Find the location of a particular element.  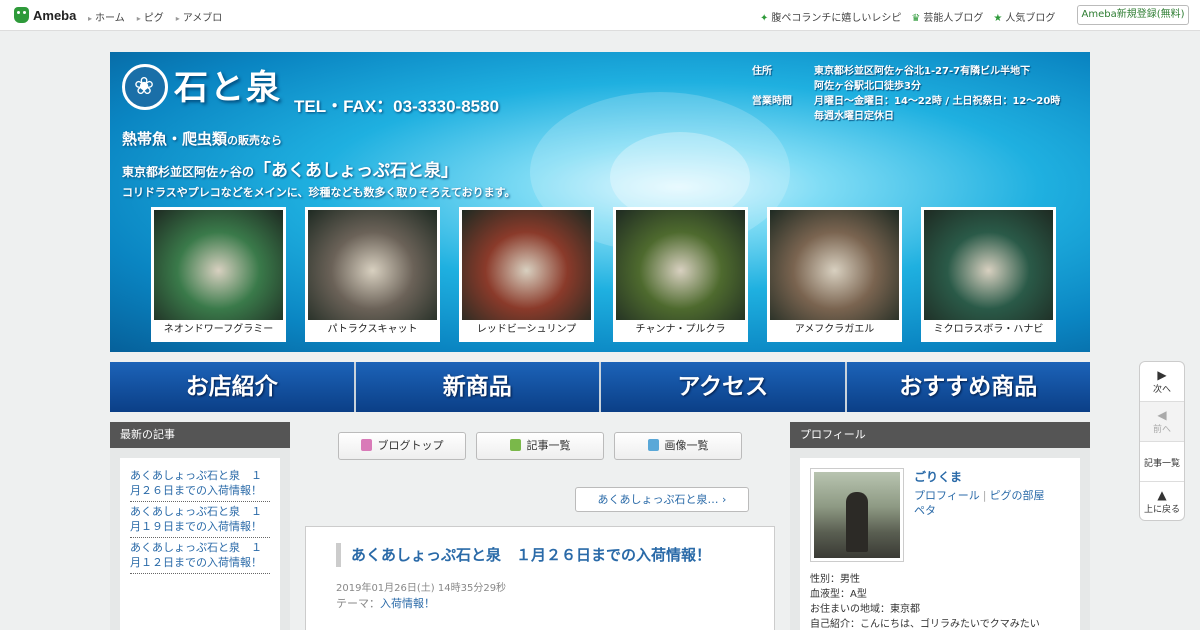

celebrity-blog-link: ♛ 芸能人ブログ is located at coordinates (947, 16).